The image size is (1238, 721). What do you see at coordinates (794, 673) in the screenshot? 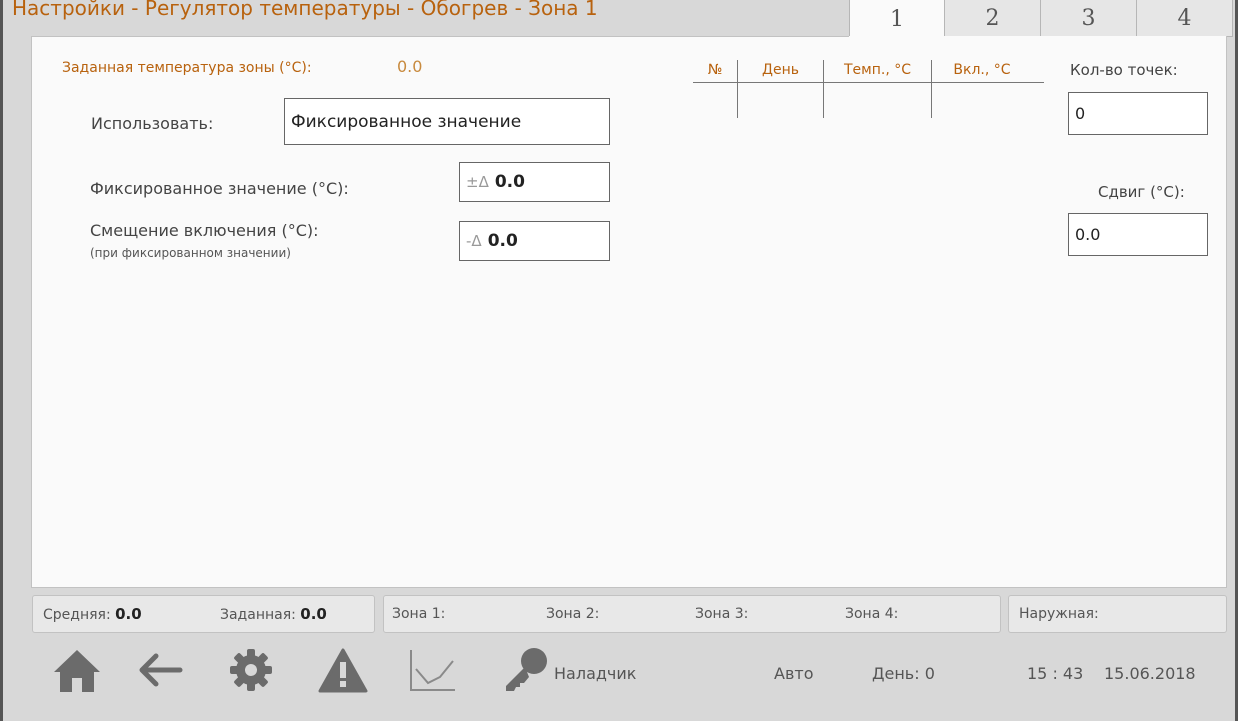
I see `mode-indicator: Авто` at bounding box center [794, 673].